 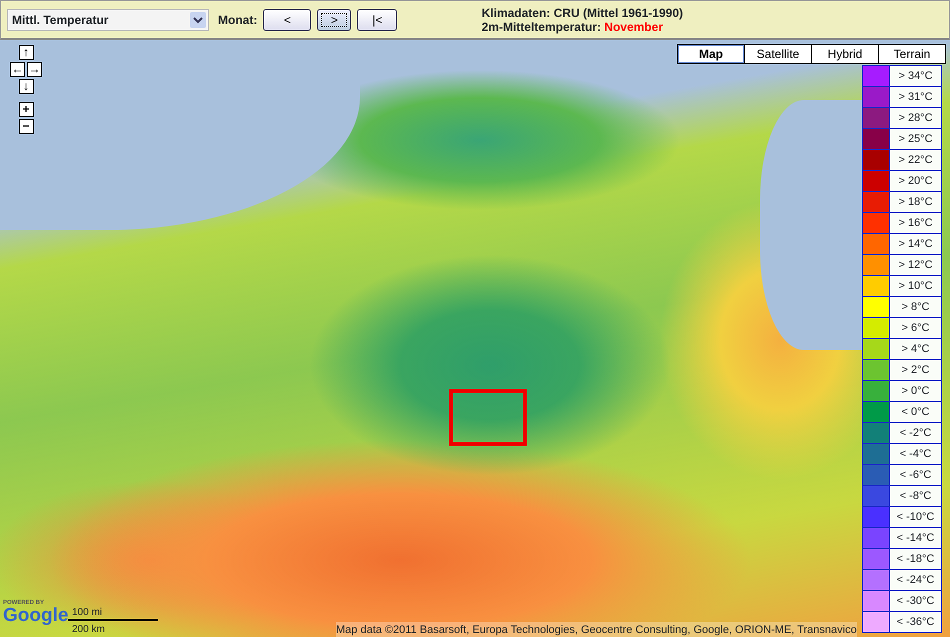 I want to click on legend-label: > 16°C, so click(x=915, y=223).